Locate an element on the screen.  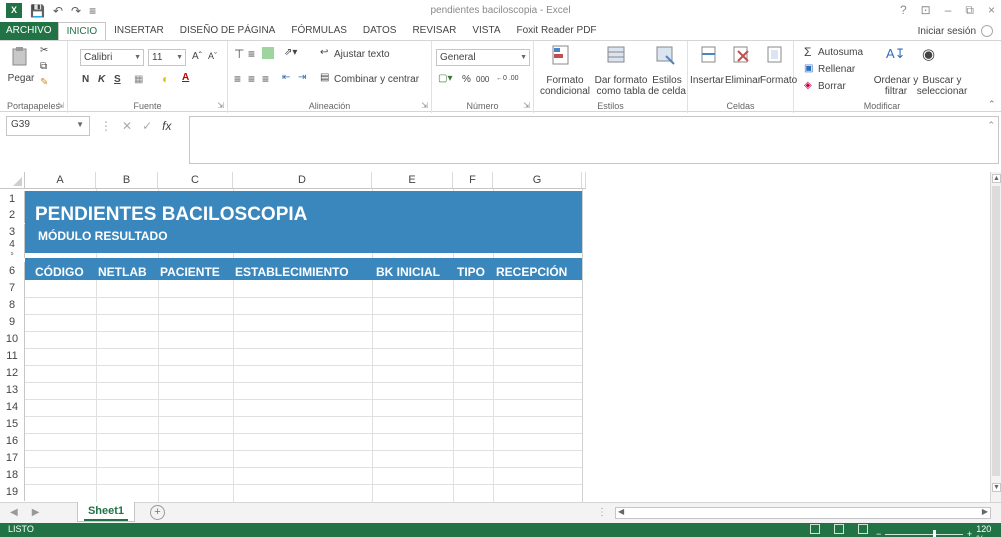
column-header-a: A is located at coordinates (60, 180).